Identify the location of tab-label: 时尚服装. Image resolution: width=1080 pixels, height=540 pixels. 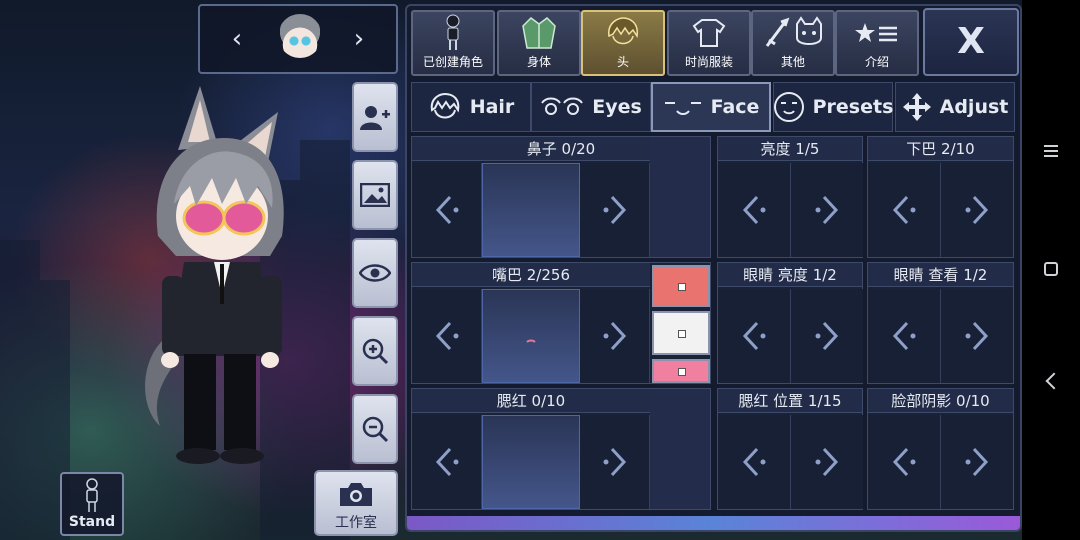
(708, 62).